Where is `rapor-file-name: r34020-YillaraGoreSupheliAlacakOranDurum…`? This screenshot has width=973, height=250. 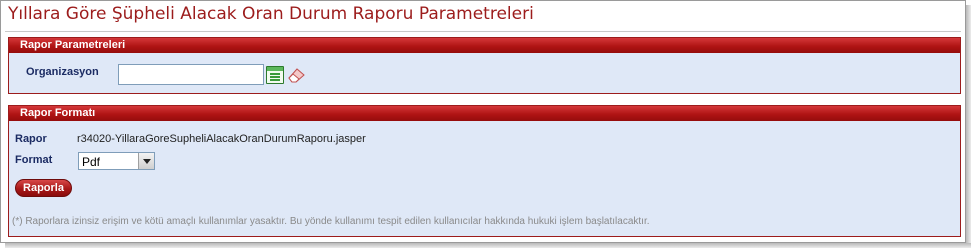 rapor-file-name: r34020-YillaraGoreSupheliAlacakOranDurum… is located at coordinates (221, 139).